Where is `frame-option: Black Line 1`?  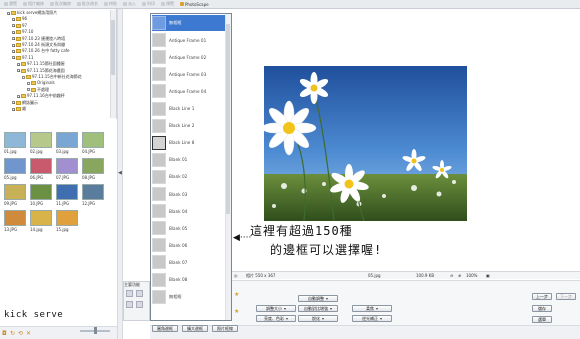
frame-option: Black Line 1 is located at coordinates (191, 109).